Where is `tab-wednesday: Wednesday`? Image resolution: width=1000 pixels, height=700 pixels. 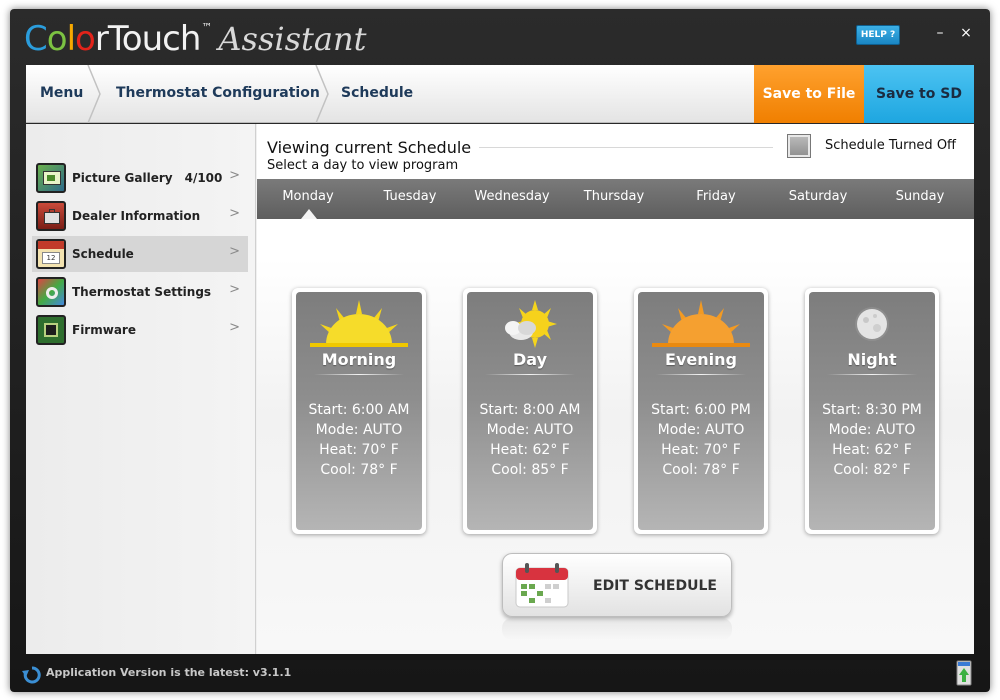
tab-wednesday: Wednesday is located at coordinates (512, 199).